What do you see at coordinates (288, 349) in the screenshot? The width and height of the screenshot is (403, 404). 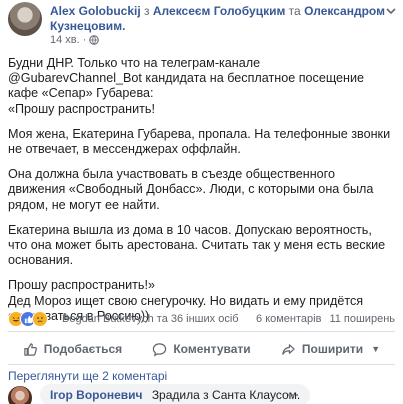 I see `share-icon` at bounding box center [288, 349].